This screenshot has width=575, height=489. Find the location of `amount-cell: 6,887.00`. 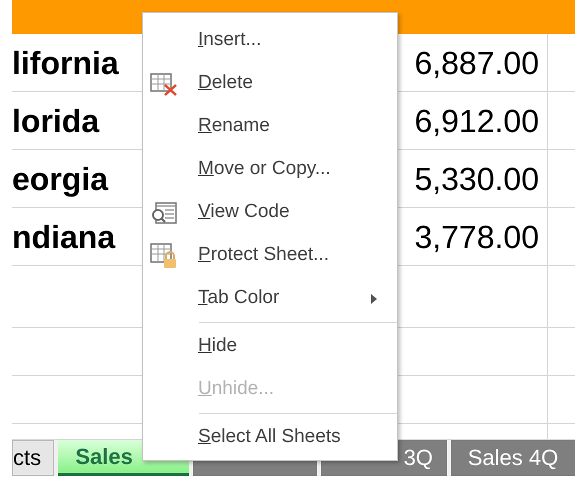

amount-cell: 6,887.00 is located at coordinates (476, 62).